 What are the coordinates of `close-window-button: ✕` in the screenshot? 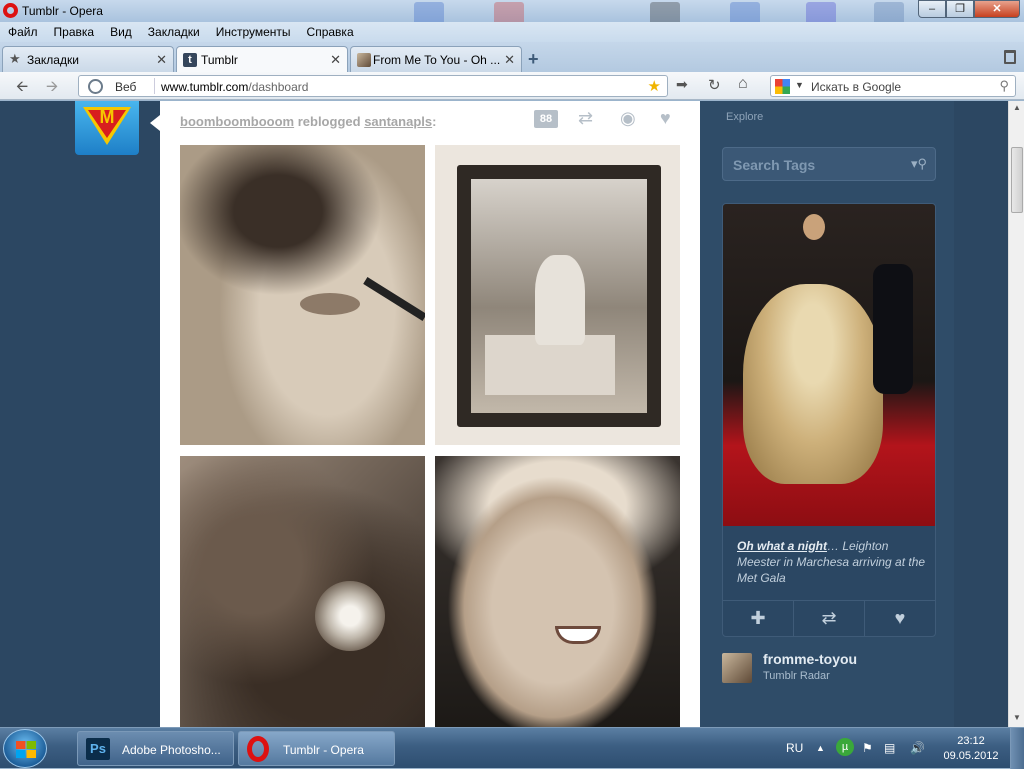 It's located at (997, 9).